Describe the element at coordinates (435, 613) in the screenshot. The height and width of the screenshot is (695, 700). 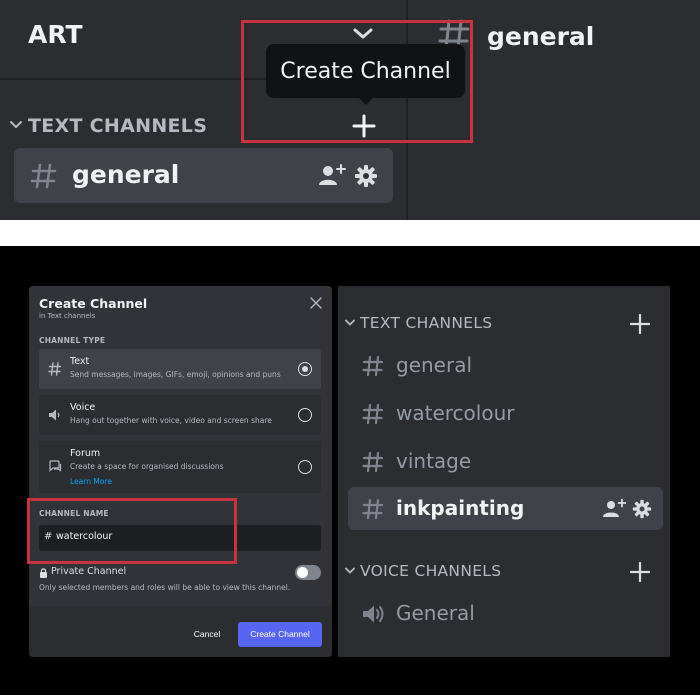
I see `channel-name: General` at that location.